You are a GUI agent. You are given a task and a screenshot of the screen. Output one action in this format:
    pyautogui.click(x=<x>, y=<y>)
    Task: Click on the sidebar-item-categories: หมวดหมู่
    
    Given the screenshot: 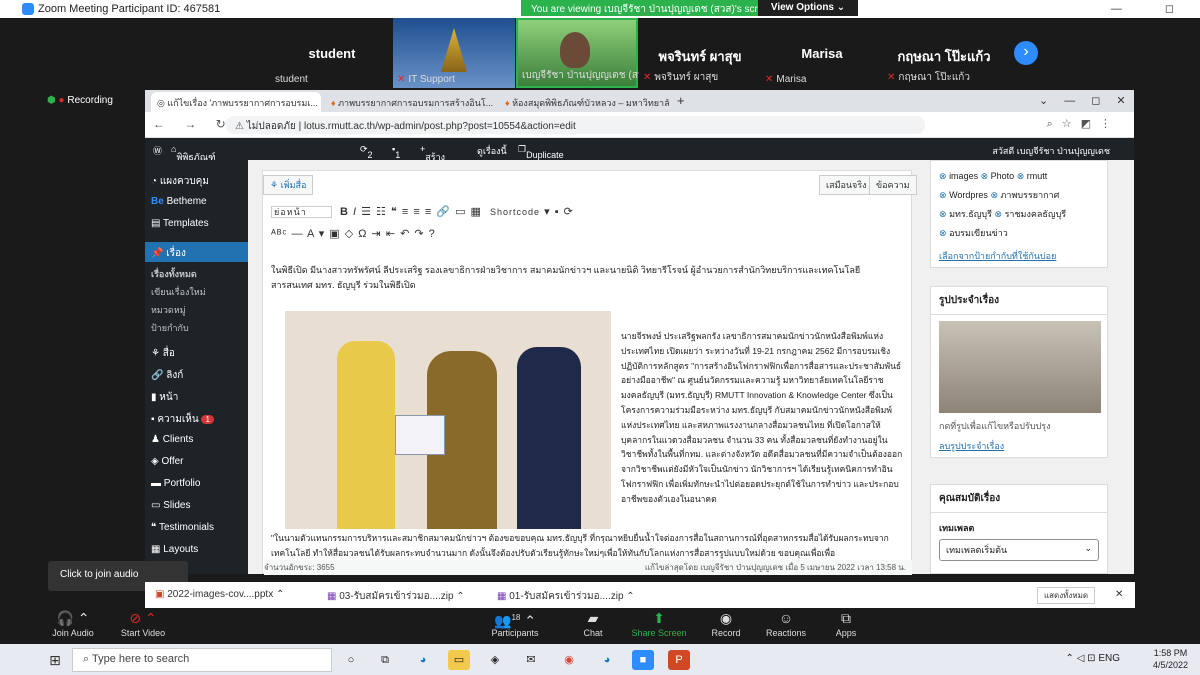 What is the action you would take?
    pyautogui.click(x=196, y=309)
    